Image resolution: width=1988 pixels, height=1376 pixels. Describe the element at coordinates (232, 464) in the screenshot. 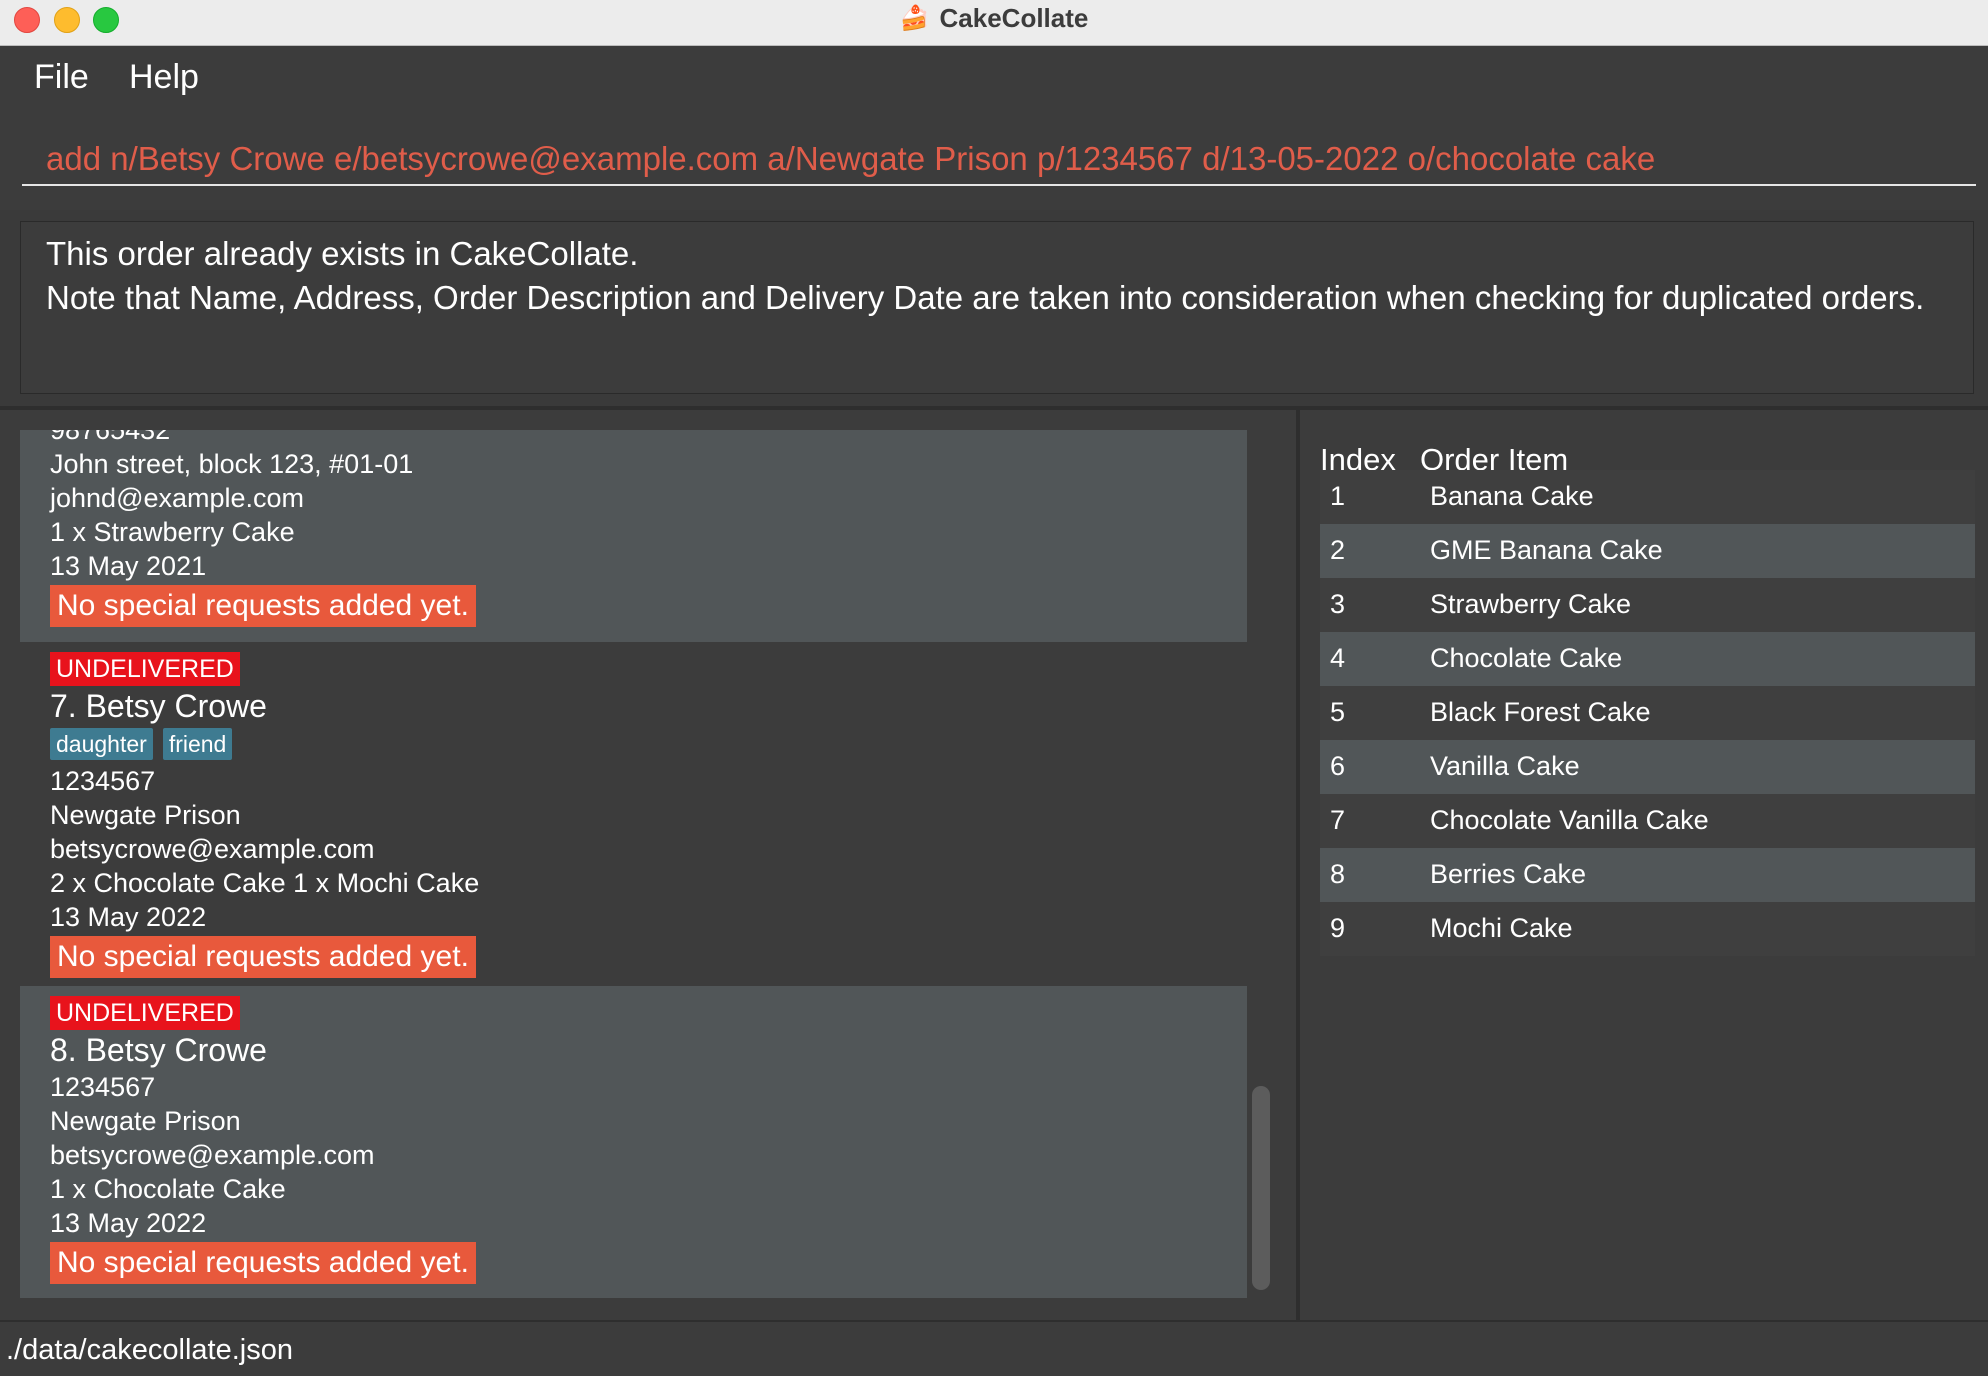

I see `order-address: John street, block 123, #01-01` at that location.